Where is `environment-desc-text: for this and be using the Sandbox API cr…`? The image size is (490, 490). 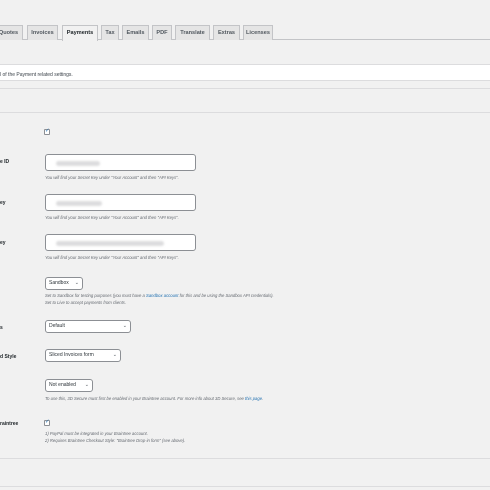
environment-desc-text: for this and be using the Sandbox API cr… is located at coordinates (226, 295).